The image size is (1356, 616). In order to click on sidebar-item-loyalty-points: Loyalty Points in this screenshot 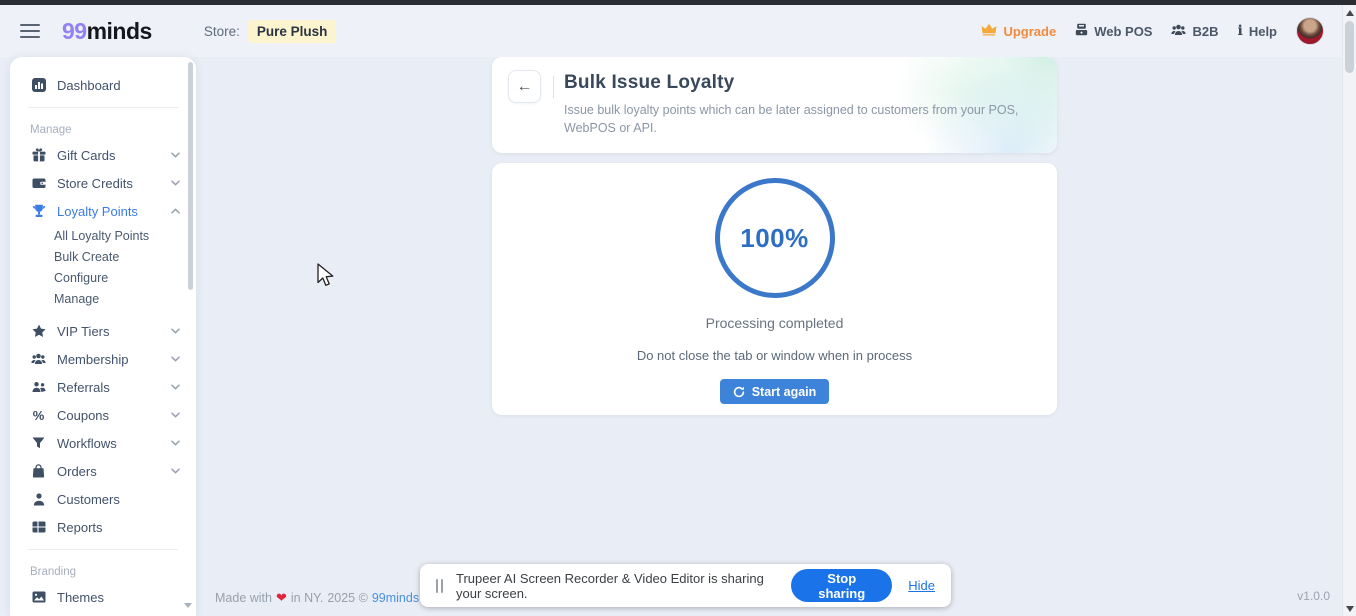, I will do `click(103, 211)`.